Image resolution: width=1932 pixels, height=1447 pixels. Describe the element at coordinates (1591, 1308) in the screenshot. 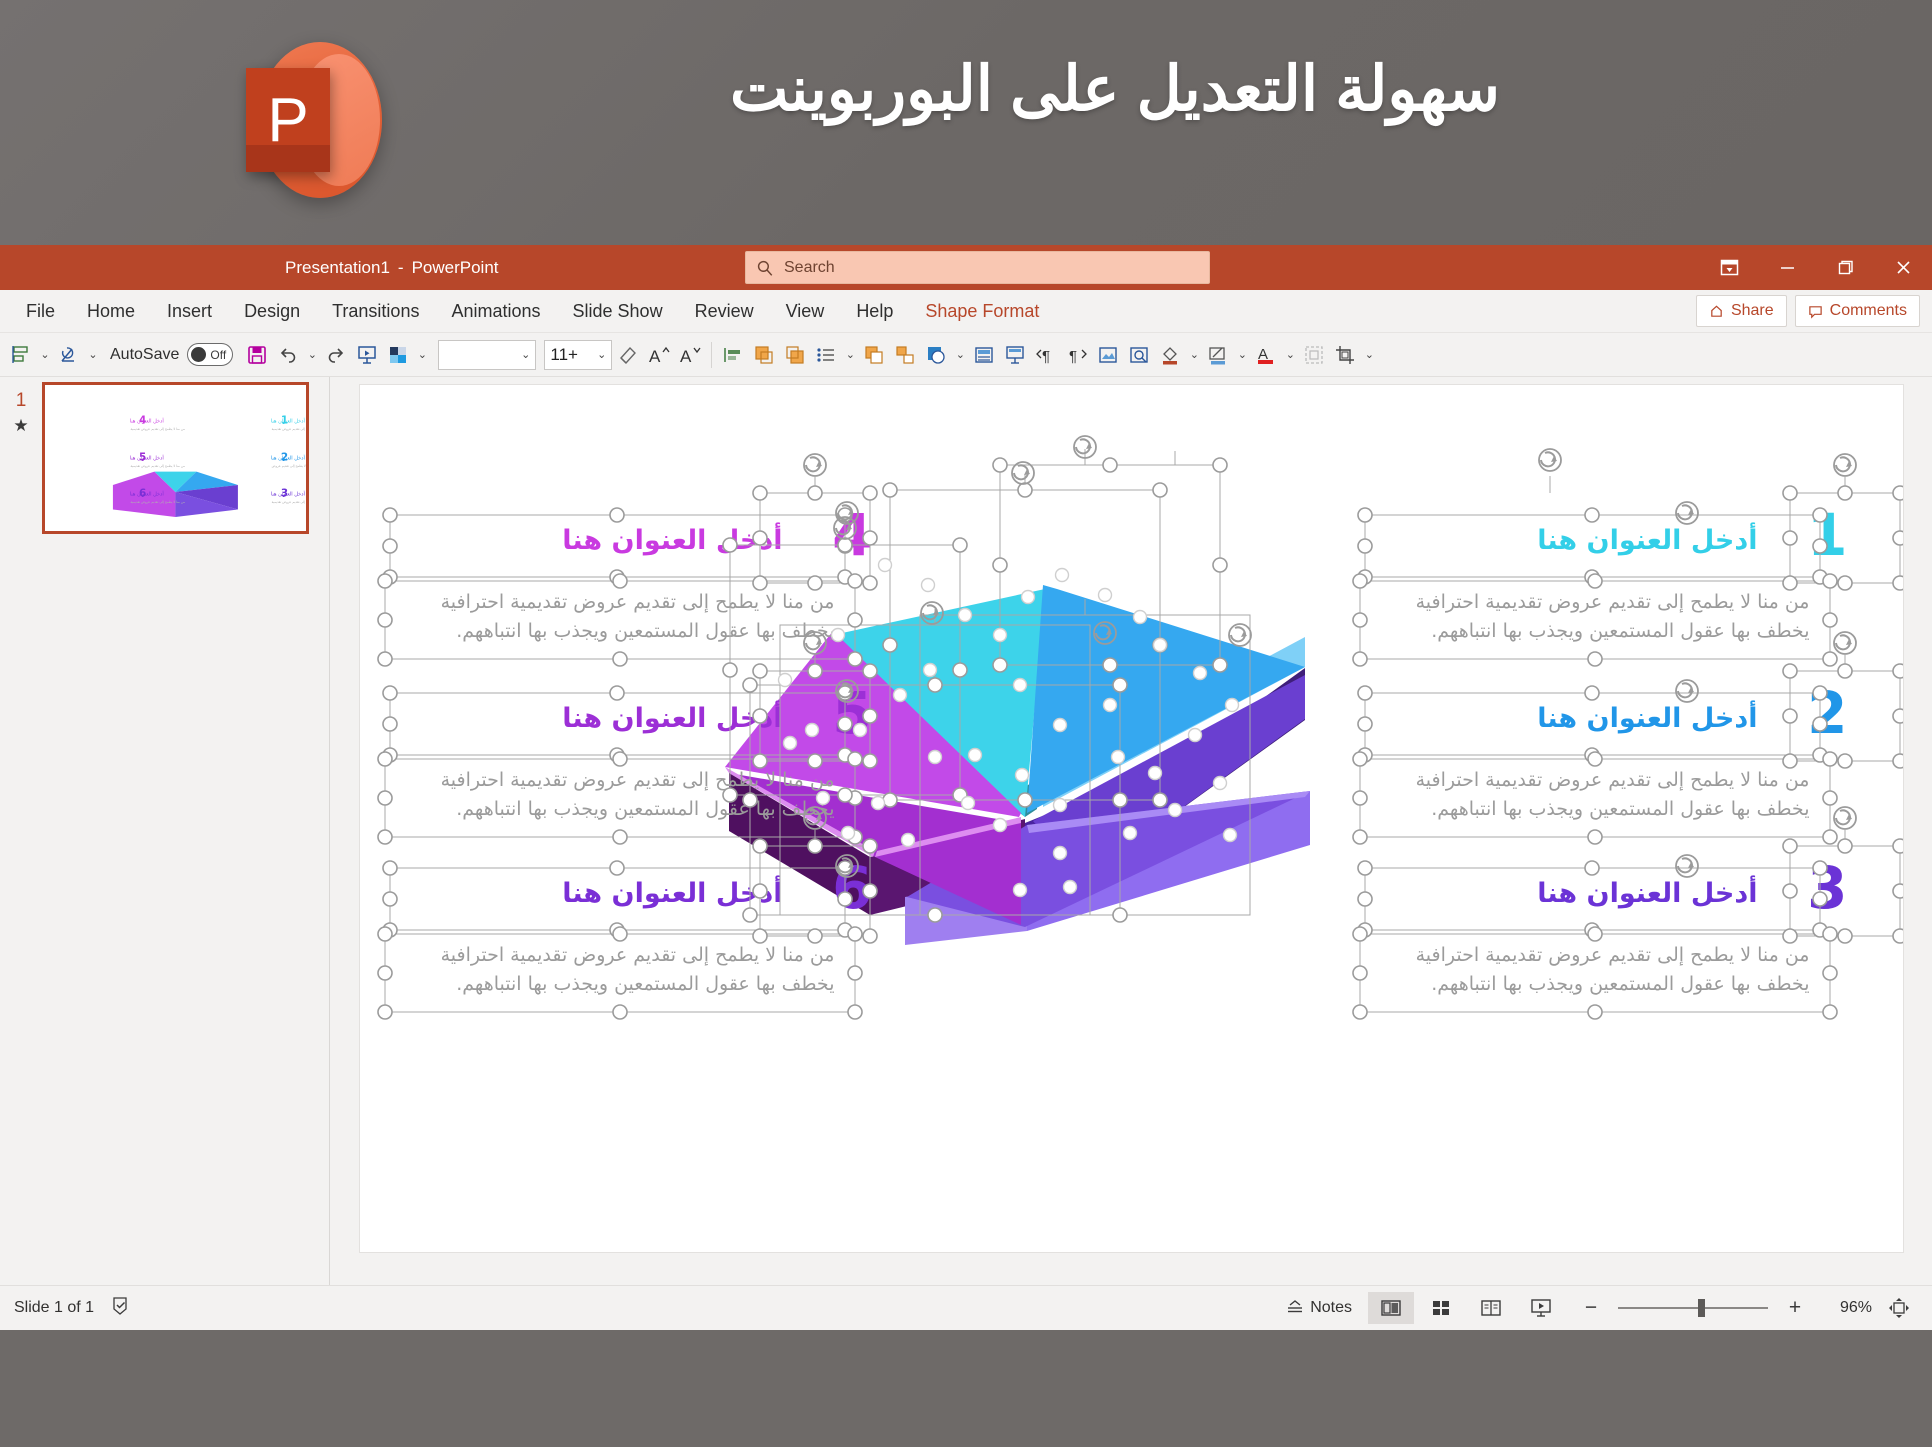

I see `zoom-out-button: −` at that location.